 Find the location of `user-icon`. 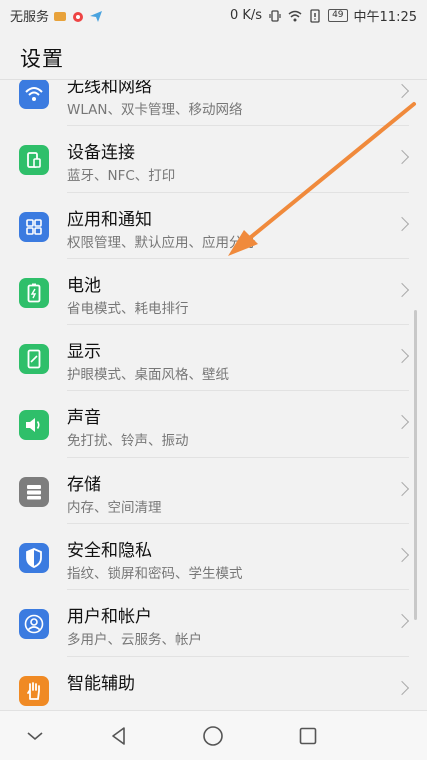

user-icon is located at coordinates (34, 624).